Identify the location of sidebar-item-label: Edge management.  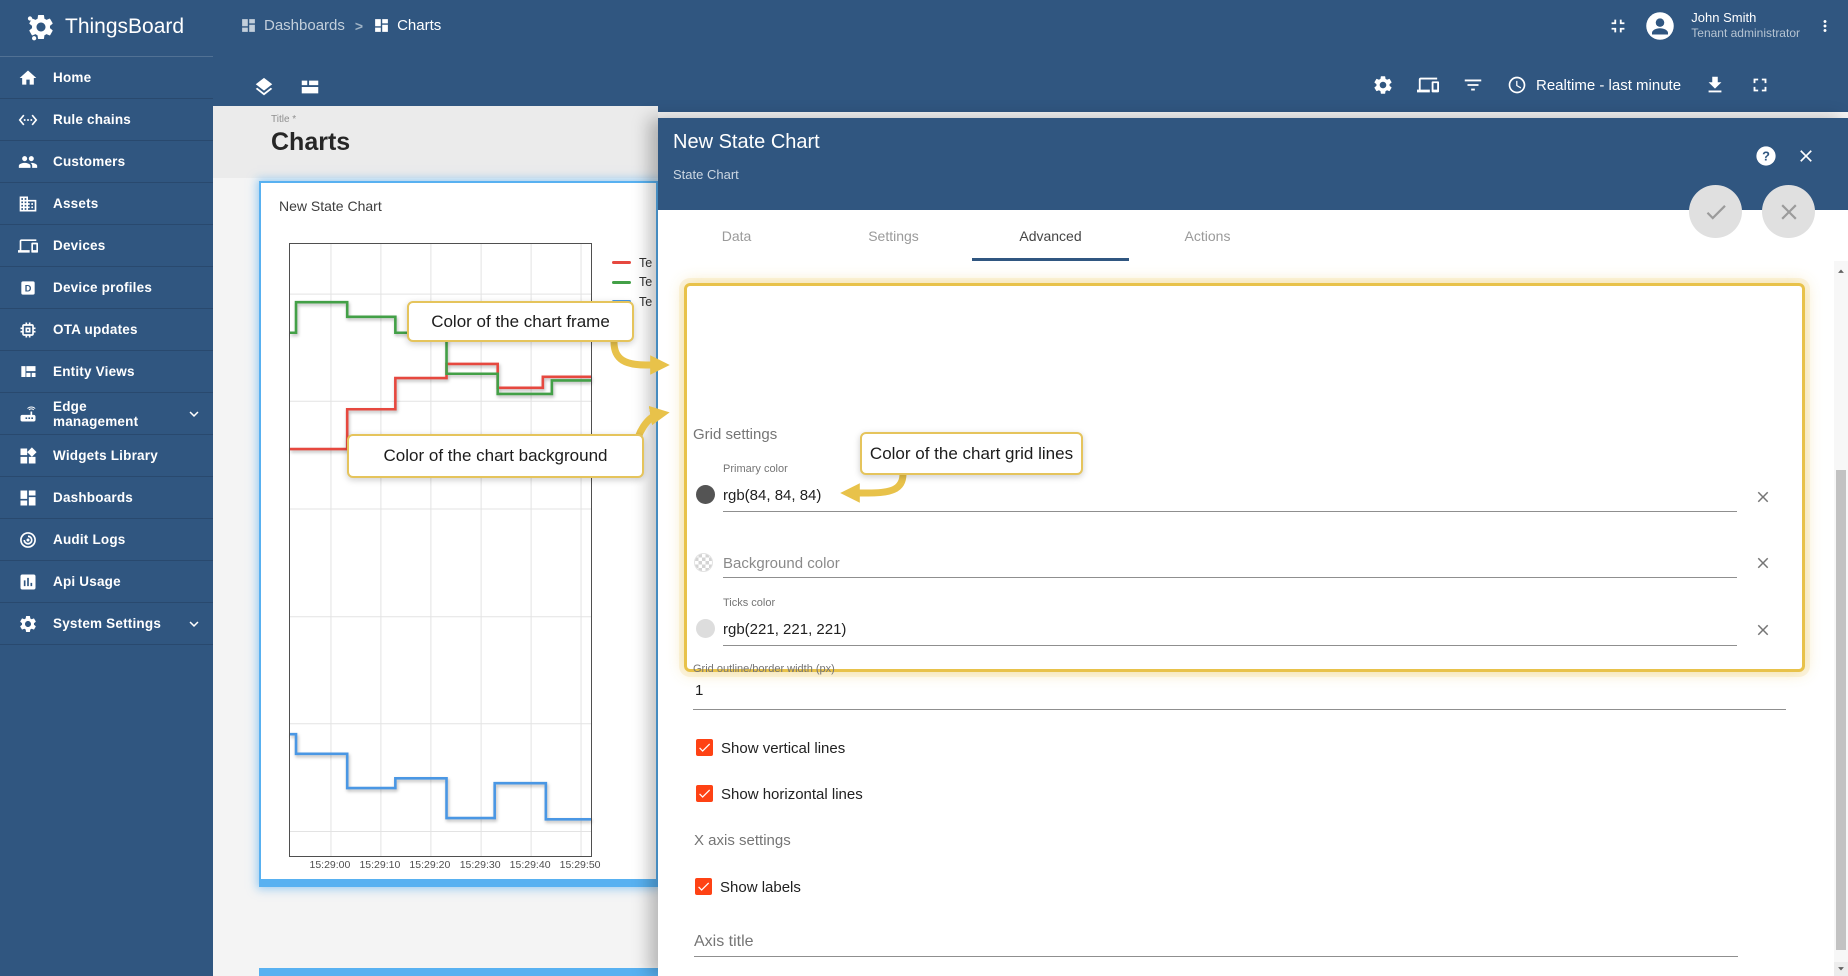
(96, 413).